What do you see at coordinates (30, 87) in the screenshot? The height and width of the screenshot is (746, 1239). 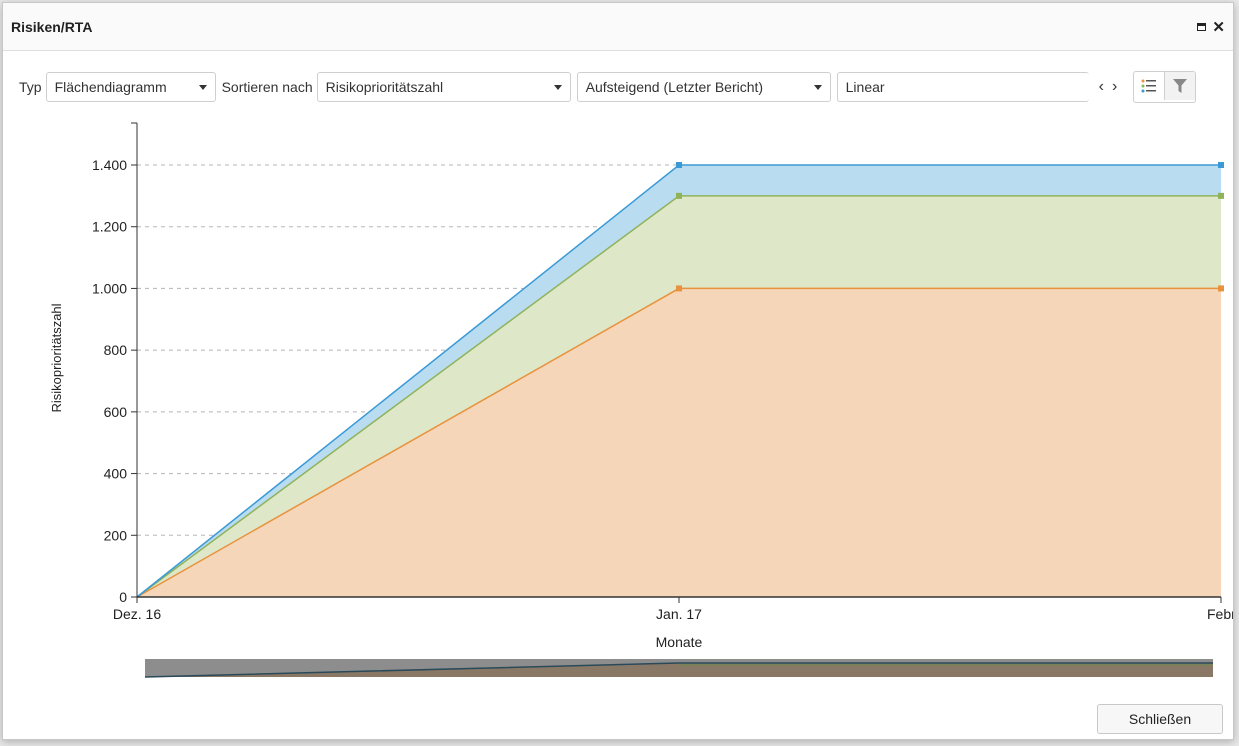 I see `type-label: Typ` at bounding box center [30, 87].